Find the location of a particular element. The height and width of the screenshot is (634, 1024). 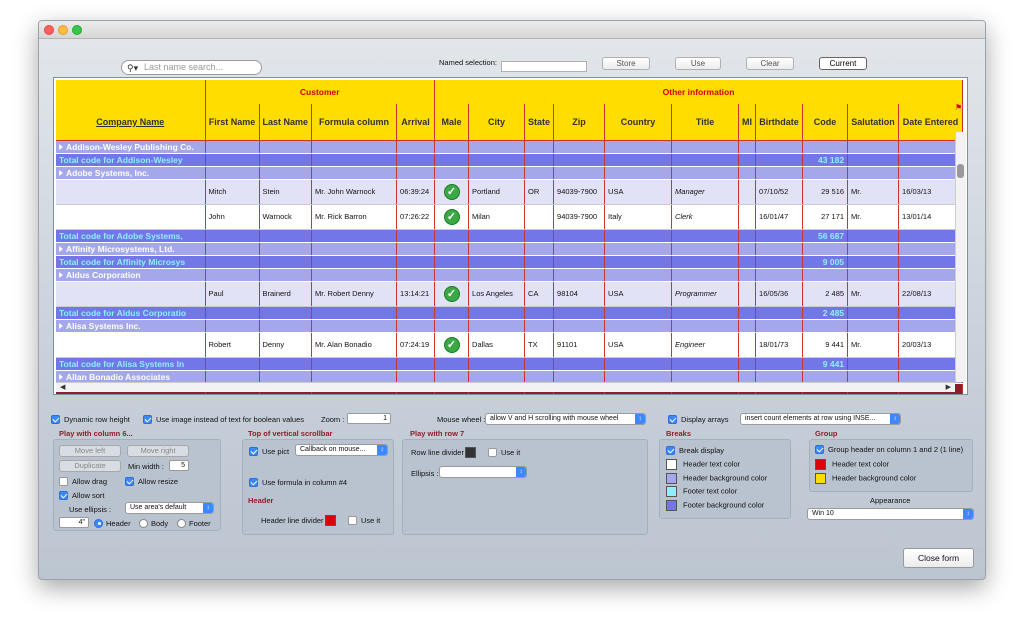

zoom-window-icon is located at coordinates (77, 30).